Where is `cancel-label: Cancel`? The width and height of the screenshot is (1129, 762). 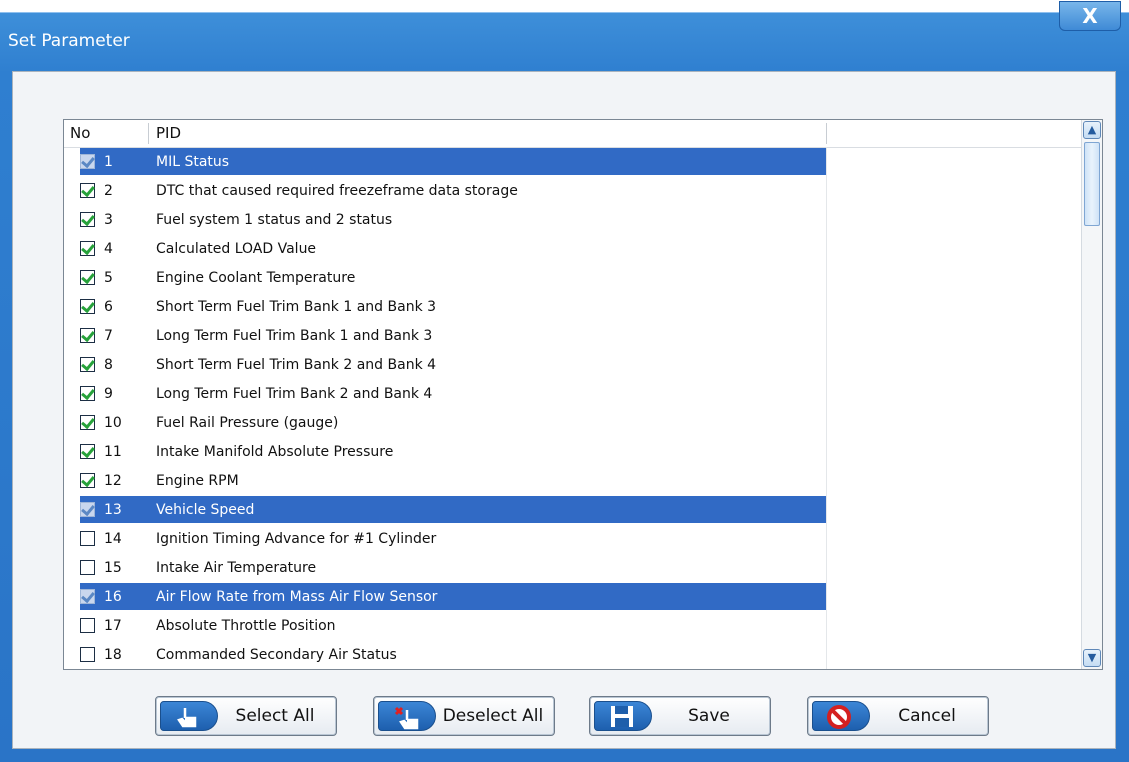 cancel-label: Cancel is located at coordinates (927, 716).